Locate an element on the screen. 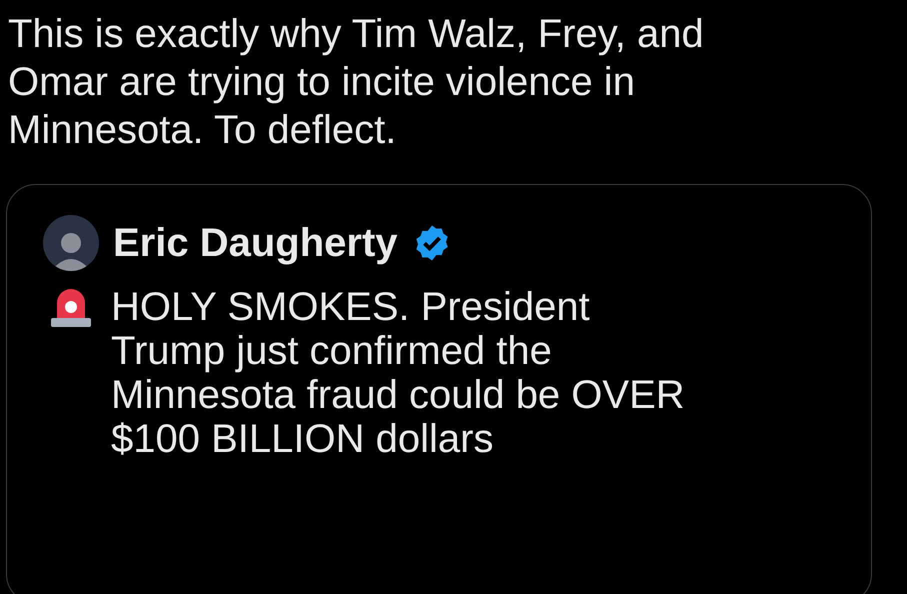 This screenshot has width=907, height=594. author-name: Eric Daugherty is located at coordinates (255, 243).